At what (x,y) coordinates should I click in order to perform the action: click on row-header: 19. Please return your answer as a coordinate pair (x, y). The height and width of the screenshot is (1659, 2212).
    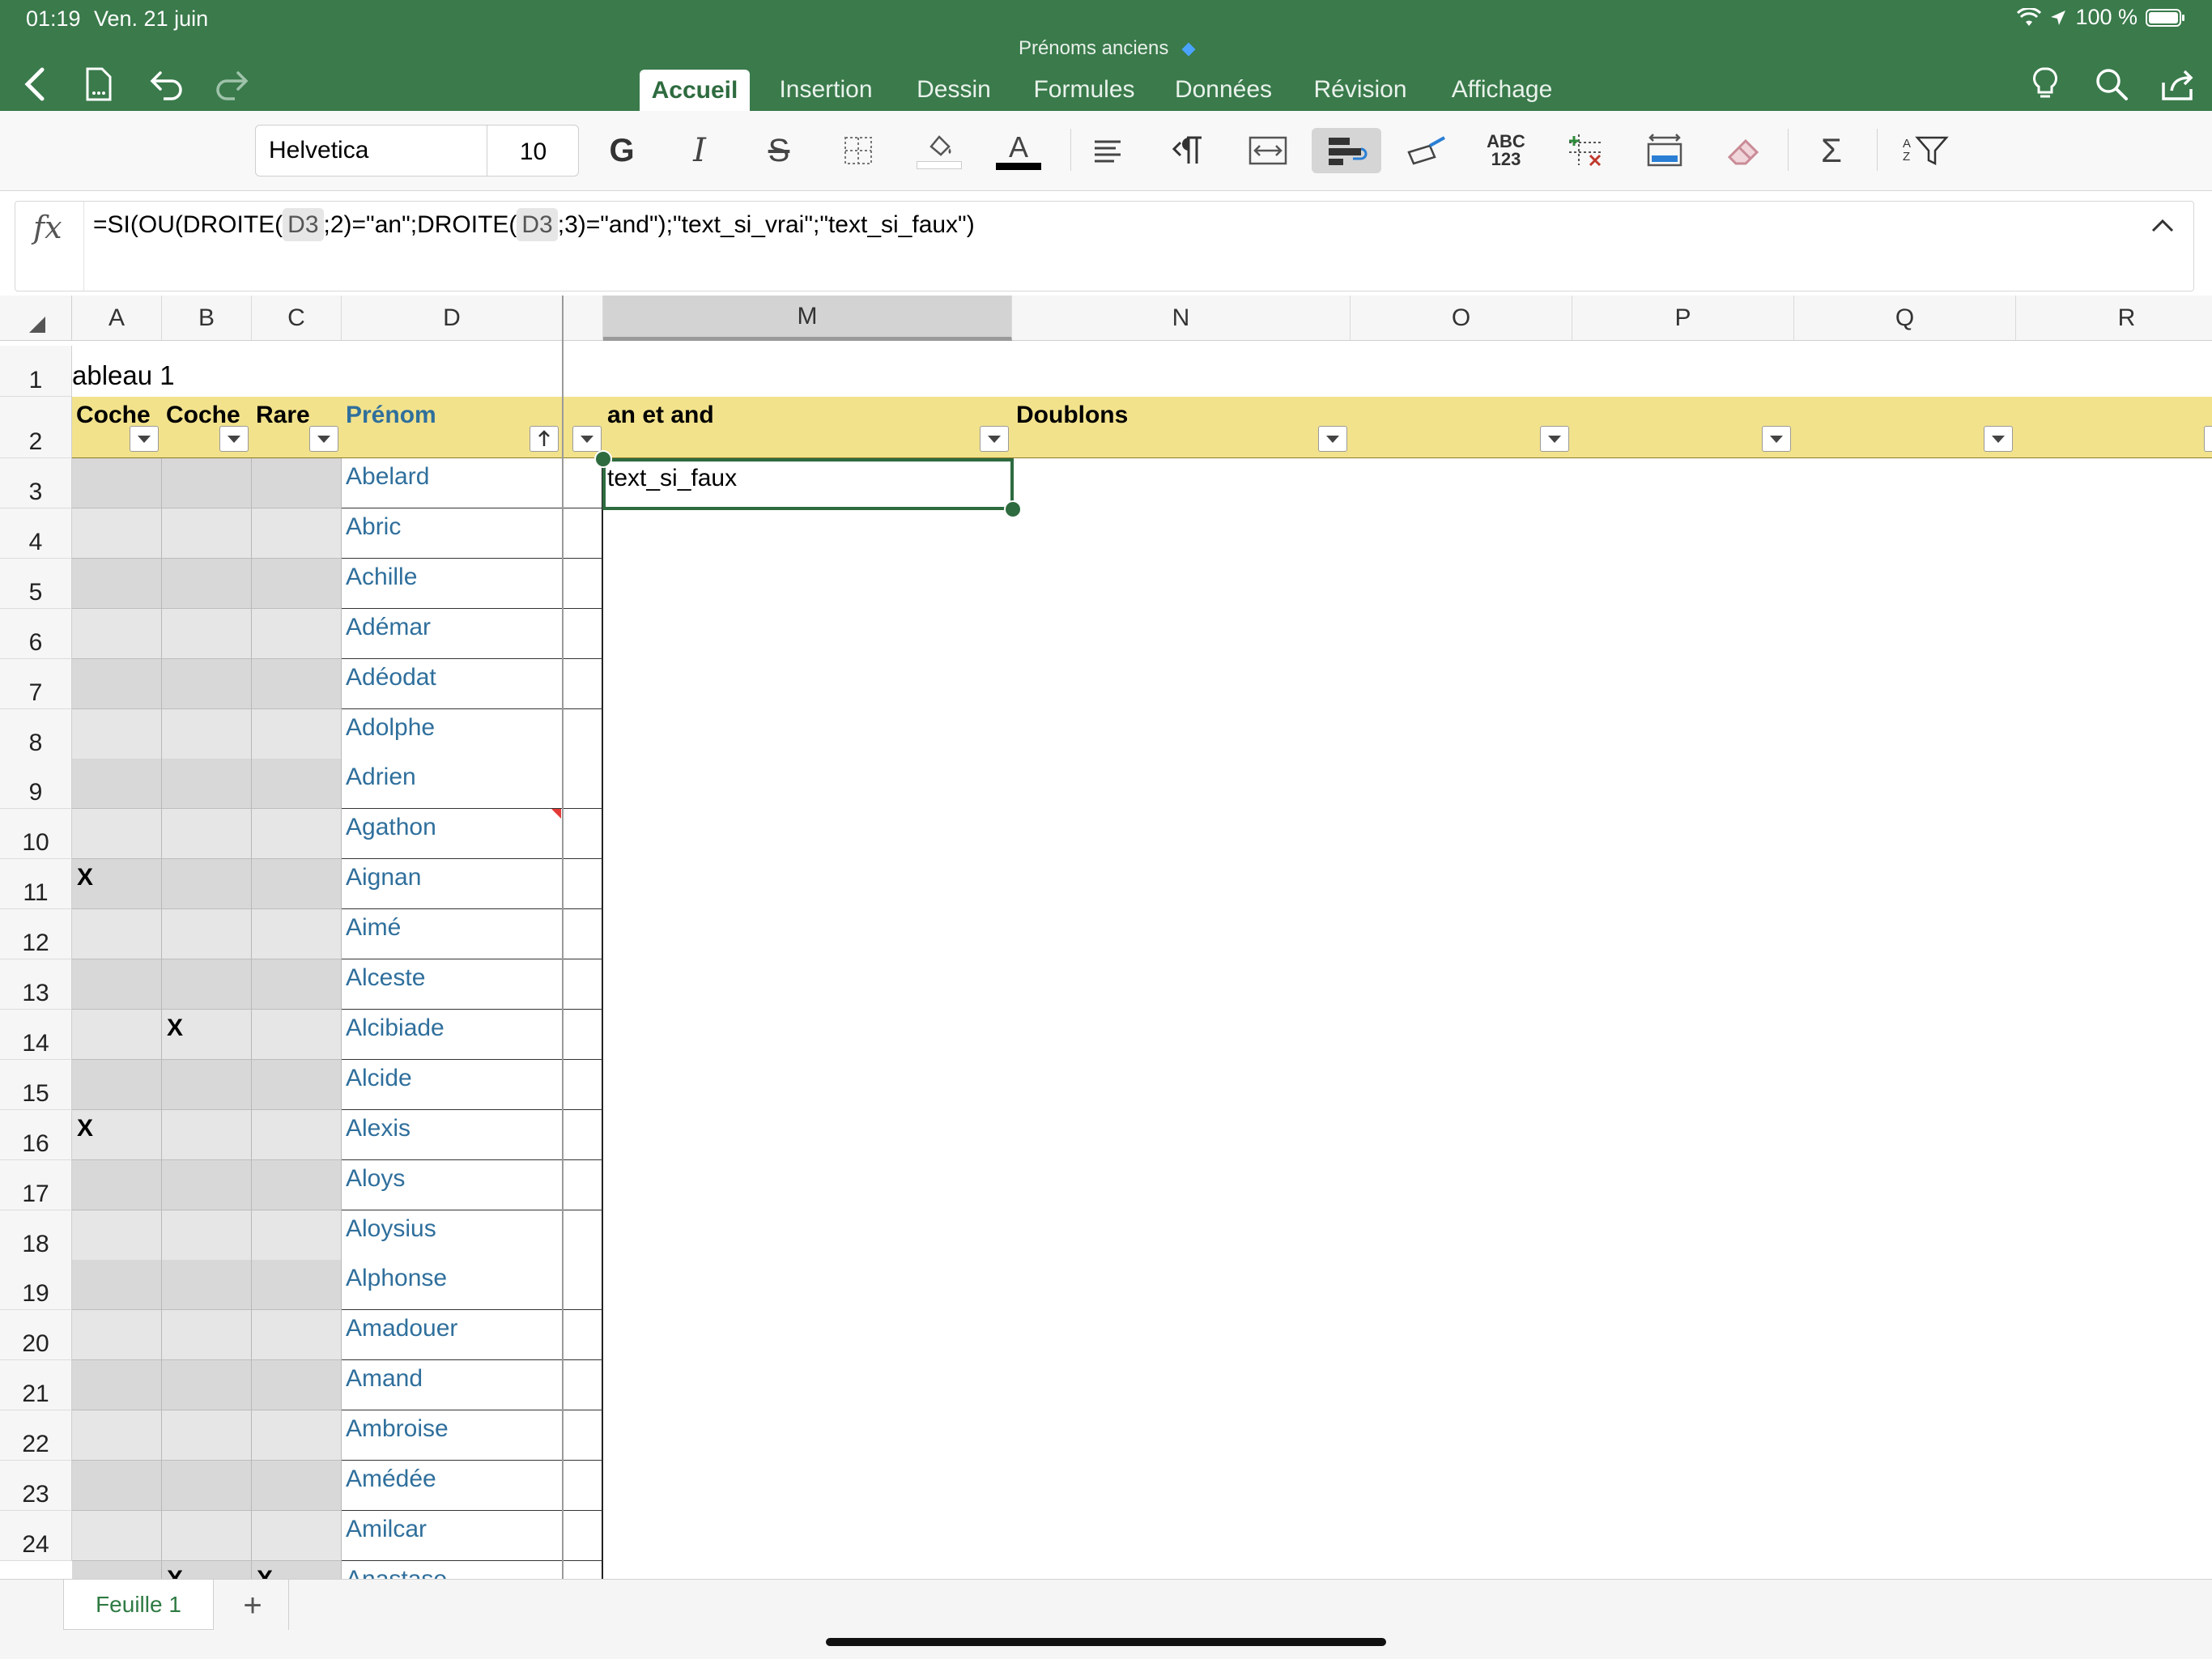
    Looking at the image, I should click on (36, 1286).